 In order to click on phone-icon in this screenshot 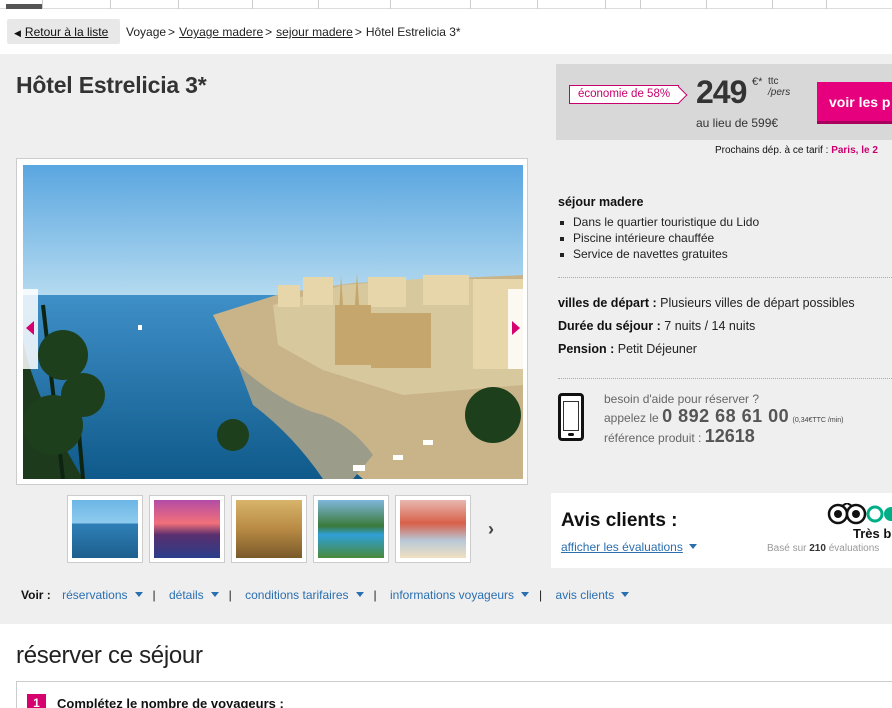, I will do `click(571, 417)`.